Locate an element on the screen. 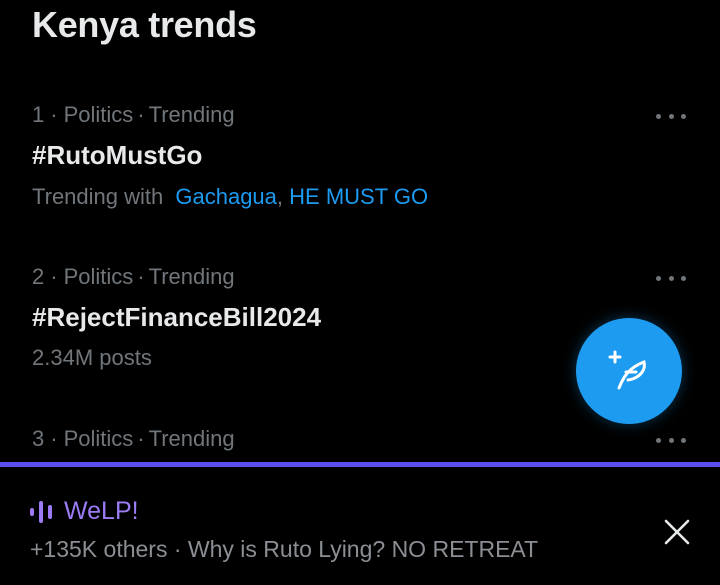 The width and height of the screenshot is (720, 585). space-title-row: WeLP! is located at coordinates (84, 511).